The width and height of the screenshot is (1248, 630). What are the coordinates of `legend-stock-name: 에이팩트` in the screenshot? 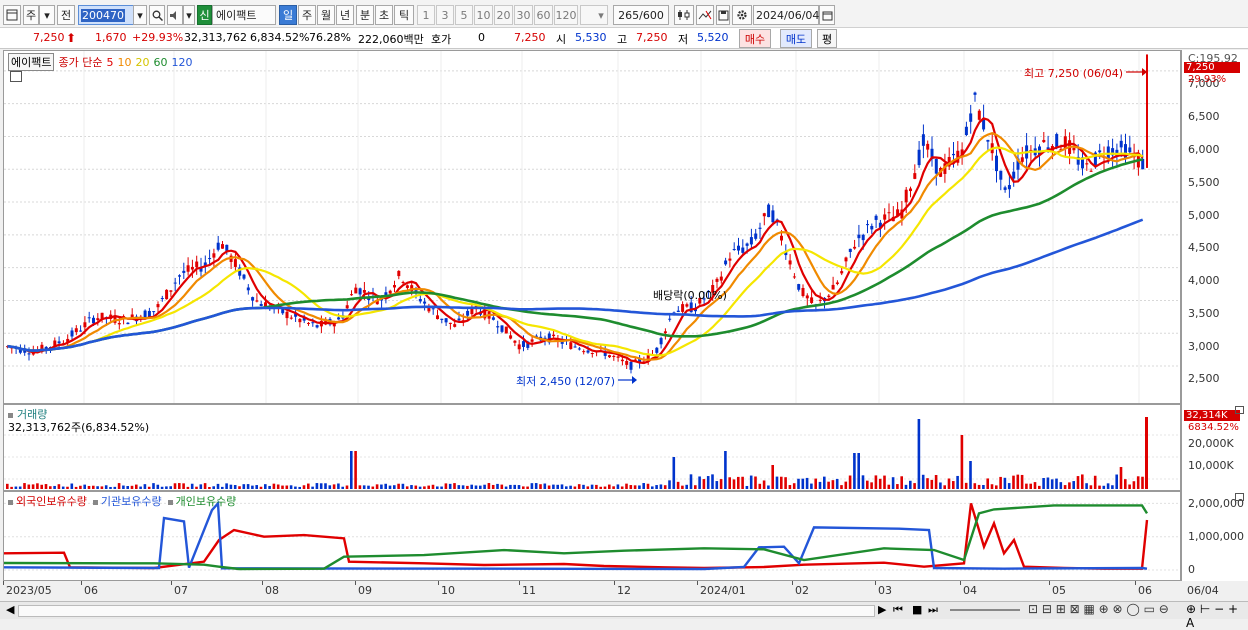 It's located at (31, 62).